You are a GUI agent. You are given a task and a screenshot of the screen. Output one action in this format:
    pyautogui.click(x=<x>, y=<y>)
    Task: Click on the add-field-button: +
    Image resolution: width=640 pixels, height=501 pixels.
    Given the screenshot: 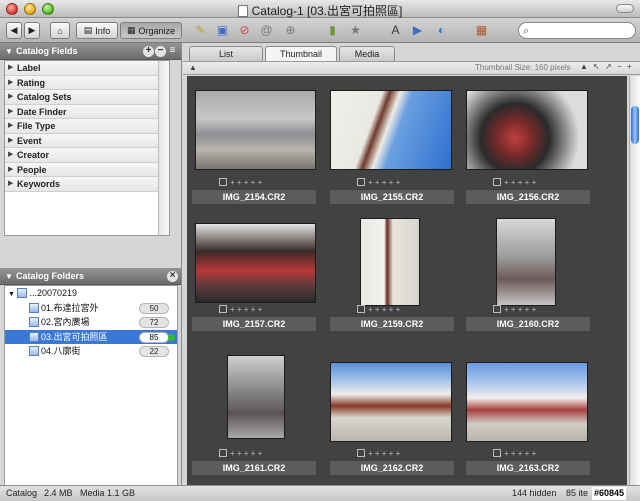 What is the action you would take?
    pyautogui.click(x=148, y=51)
    